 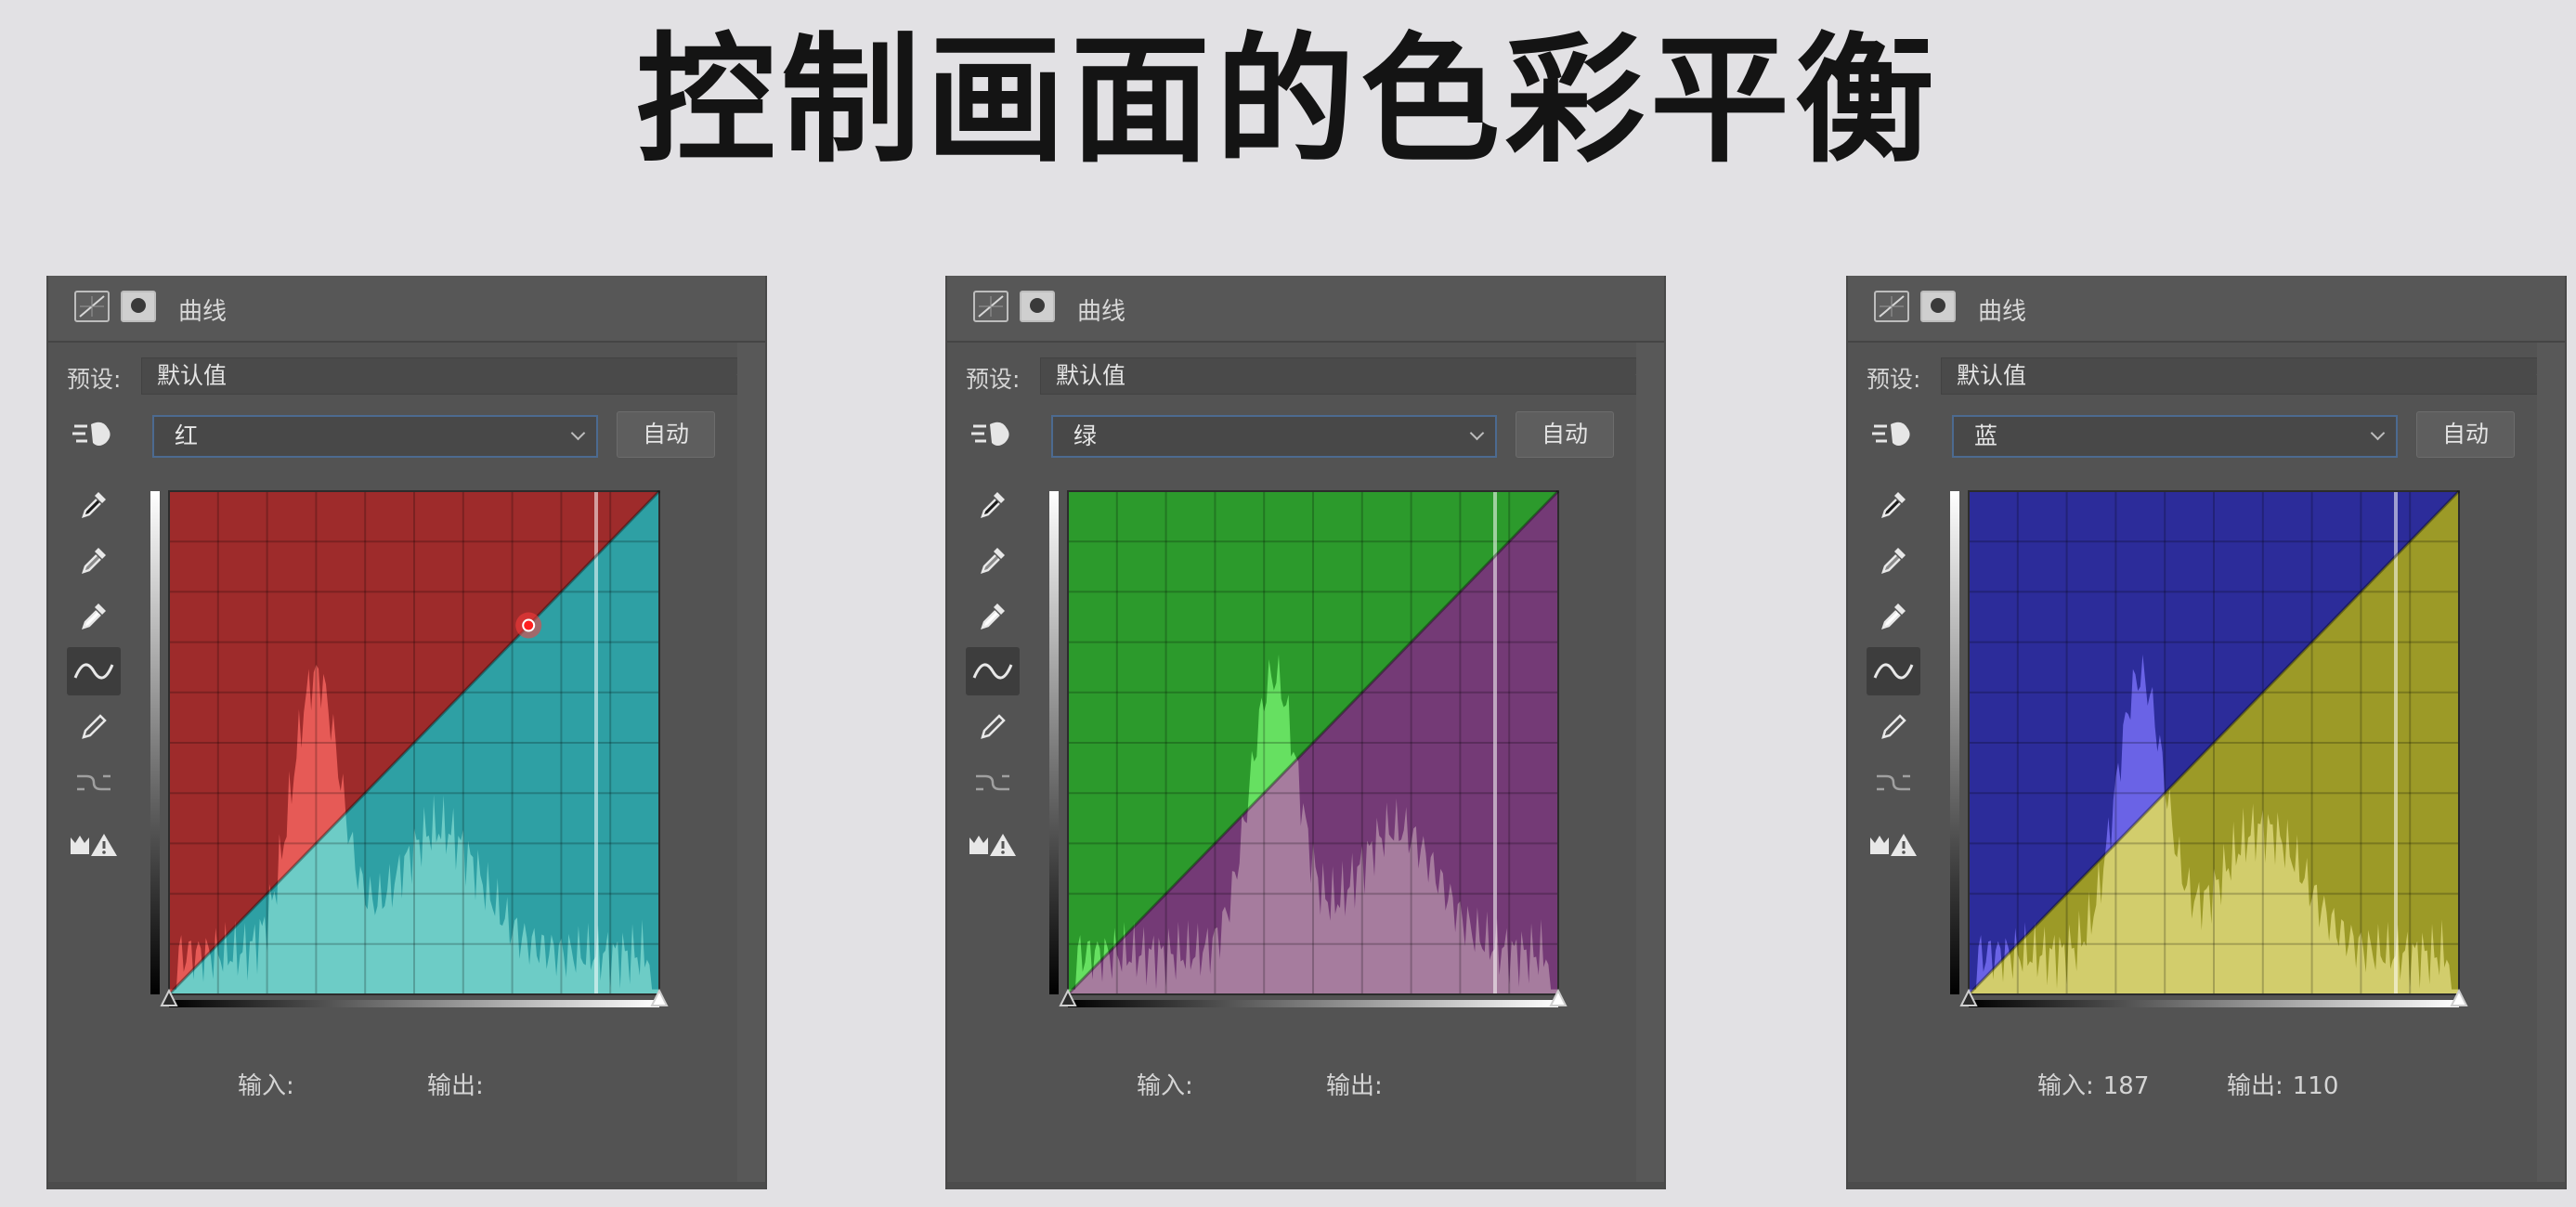 I want to click on output-value: 110, so click(x=2316, y=1086).